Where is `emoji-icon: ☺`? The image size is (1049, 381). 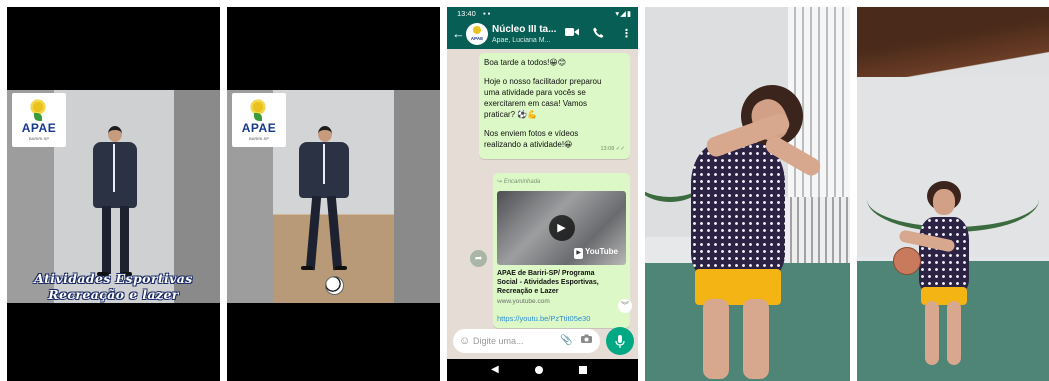
emoji-icon: ☺ is located at coordinates (464, 341).